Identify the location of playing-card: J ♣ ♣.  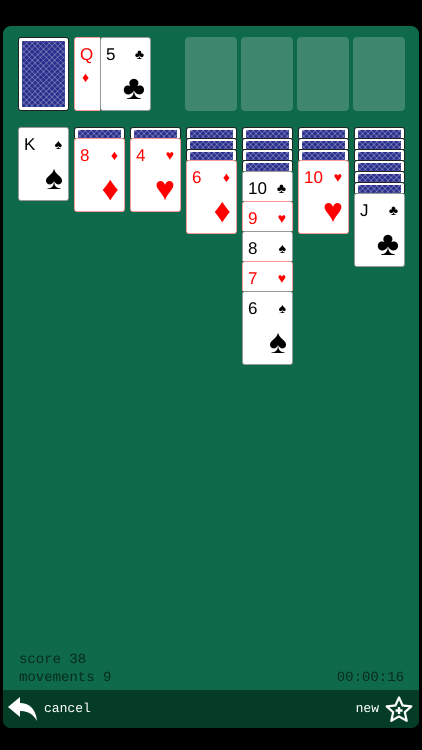
(379, 230).